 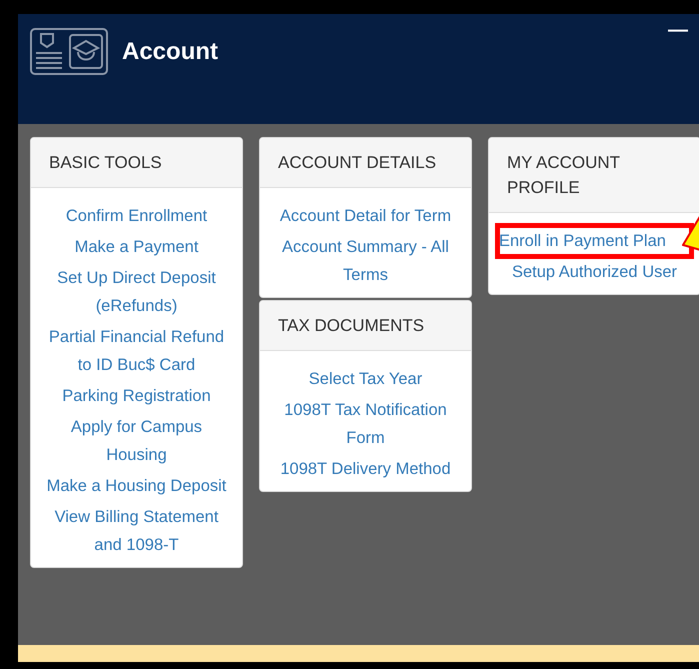 What do you see at coordinates (365, 424) in the screenshot?
I see `menu-link: 1098T Tax Notification Form` at bounding box center [365, 424].